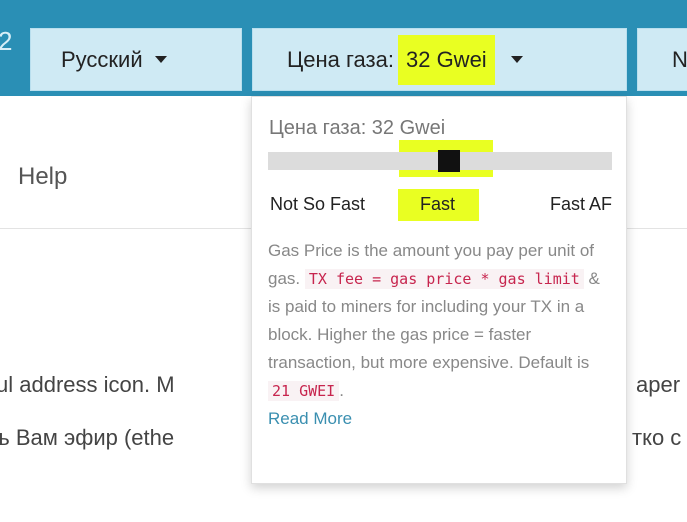  I want to click on popover-title: Цена газа: 32 Gwei, so click(357, 128).